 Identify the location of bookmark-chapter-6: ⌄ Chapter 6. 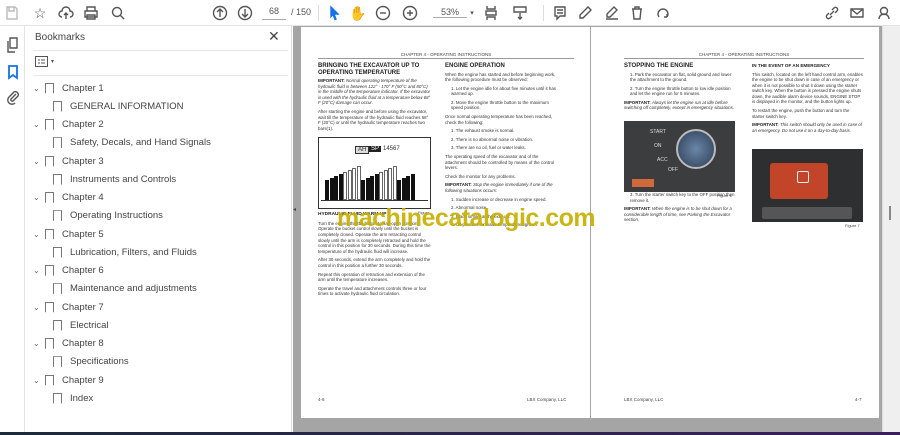
(68, 271).